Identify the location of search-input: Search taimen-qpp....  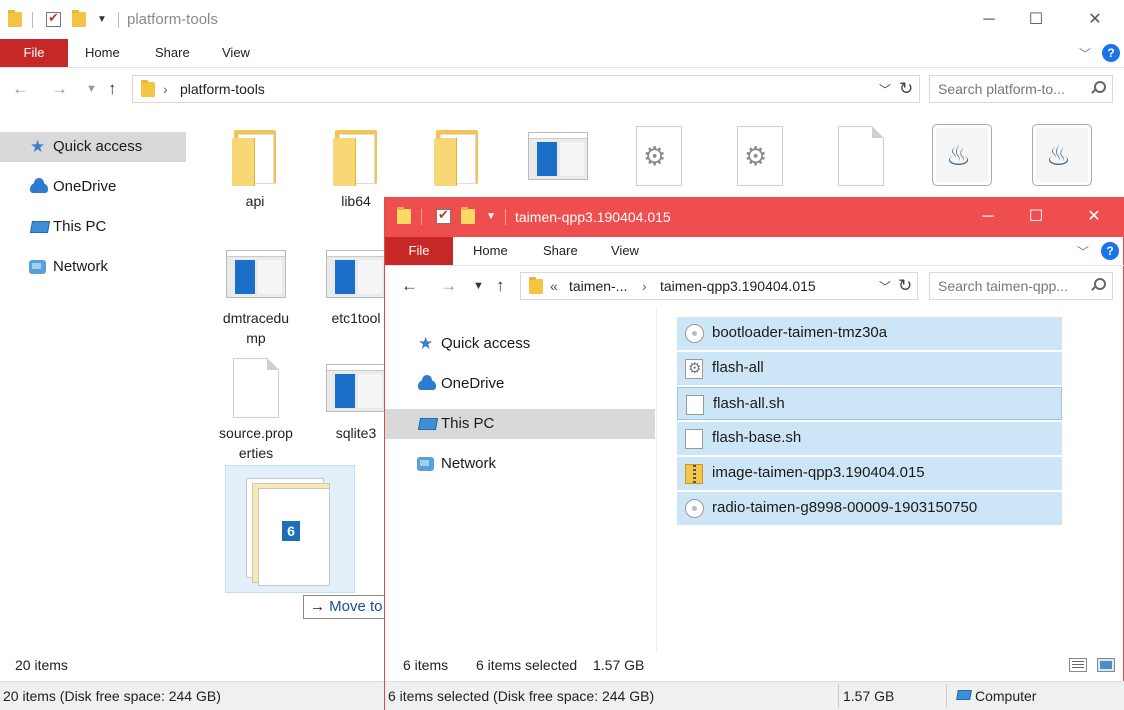
(1003, 286).